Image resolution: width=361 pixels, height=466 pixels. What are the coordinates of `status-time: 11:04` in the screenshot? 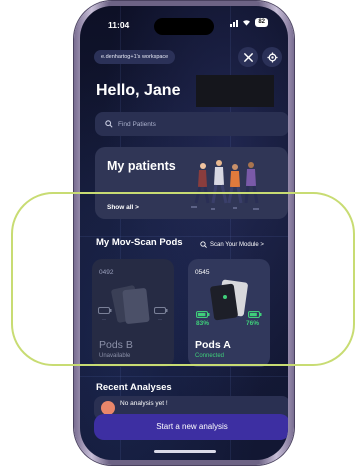 It's located at (119, 25).